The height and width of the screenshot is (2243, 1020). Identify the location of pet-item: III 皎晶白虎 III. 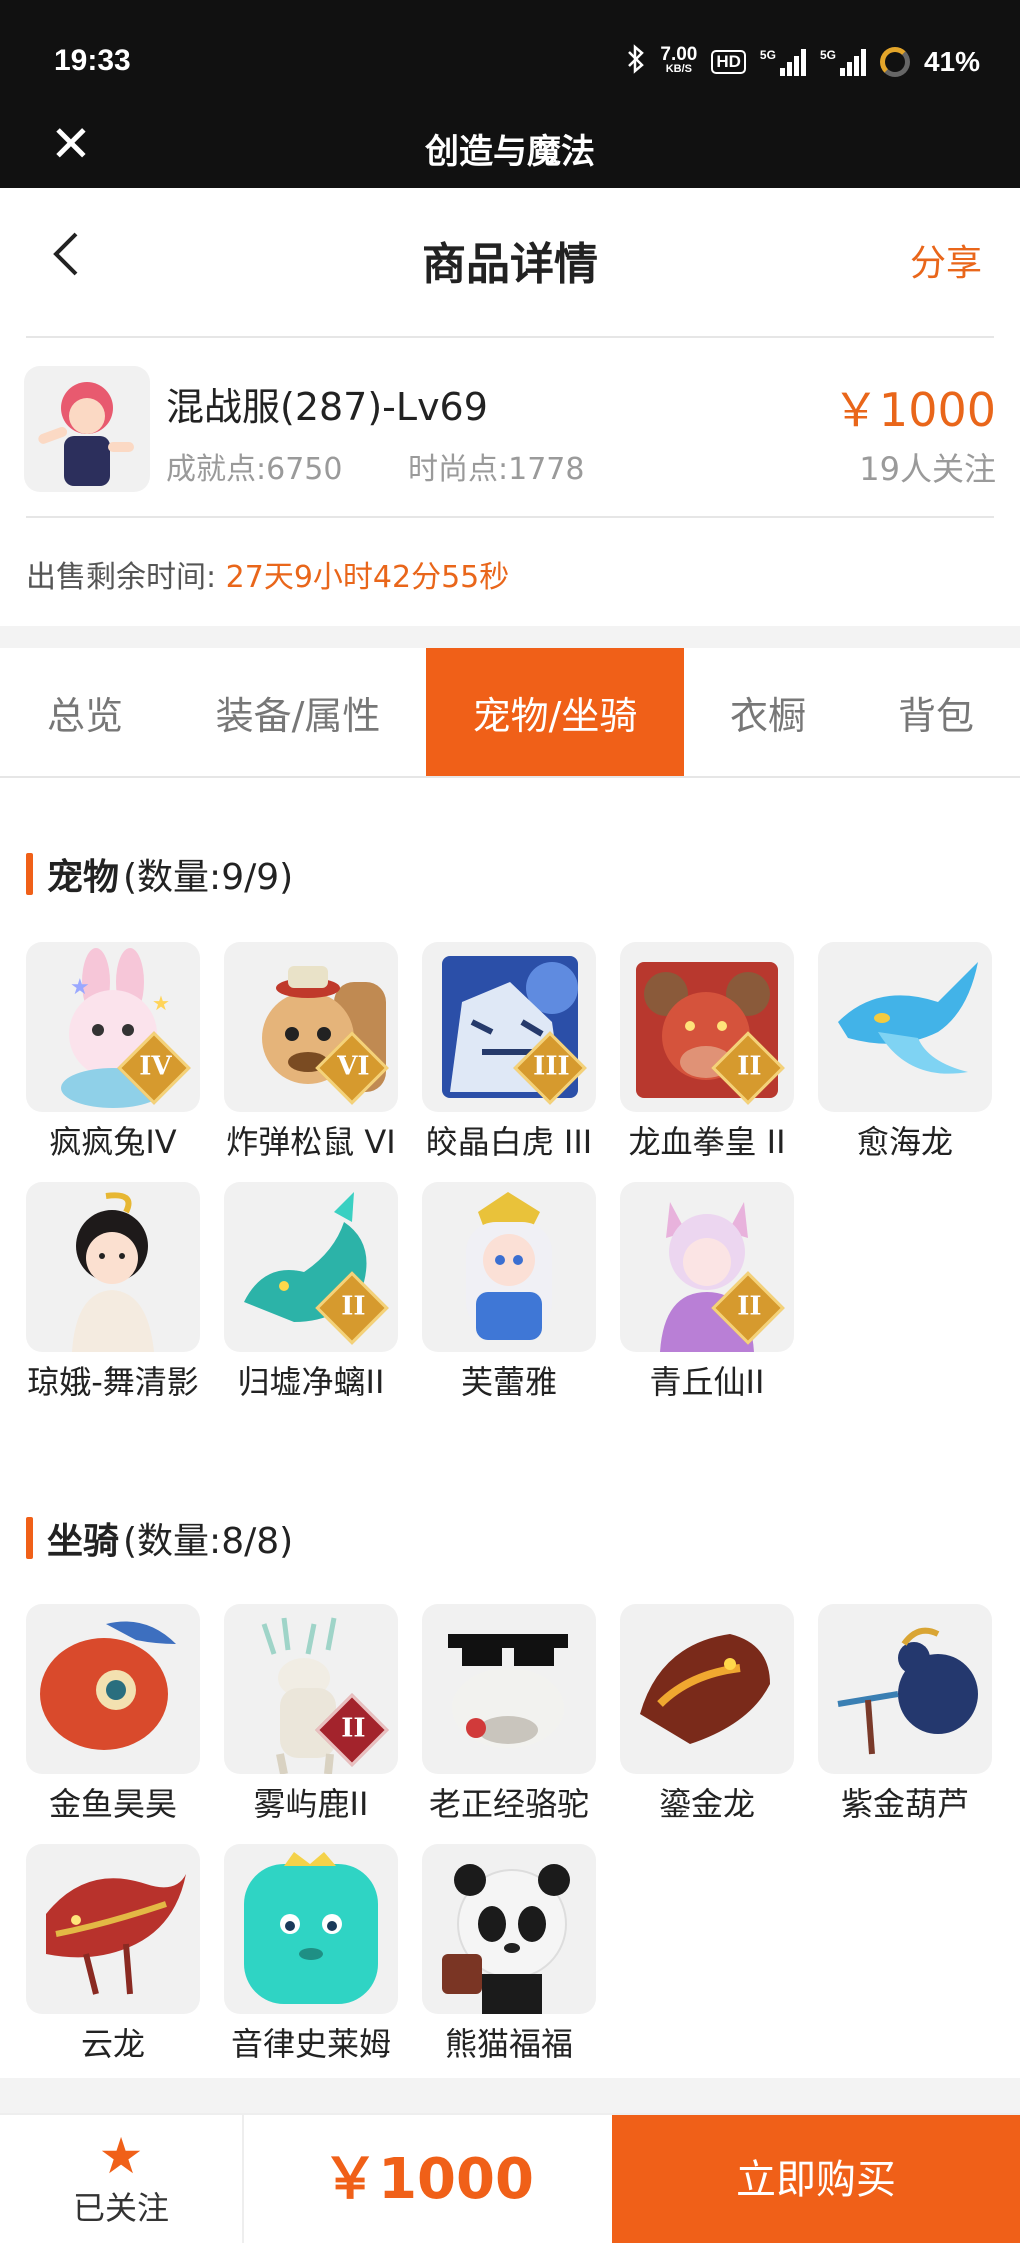
(509, 1053).